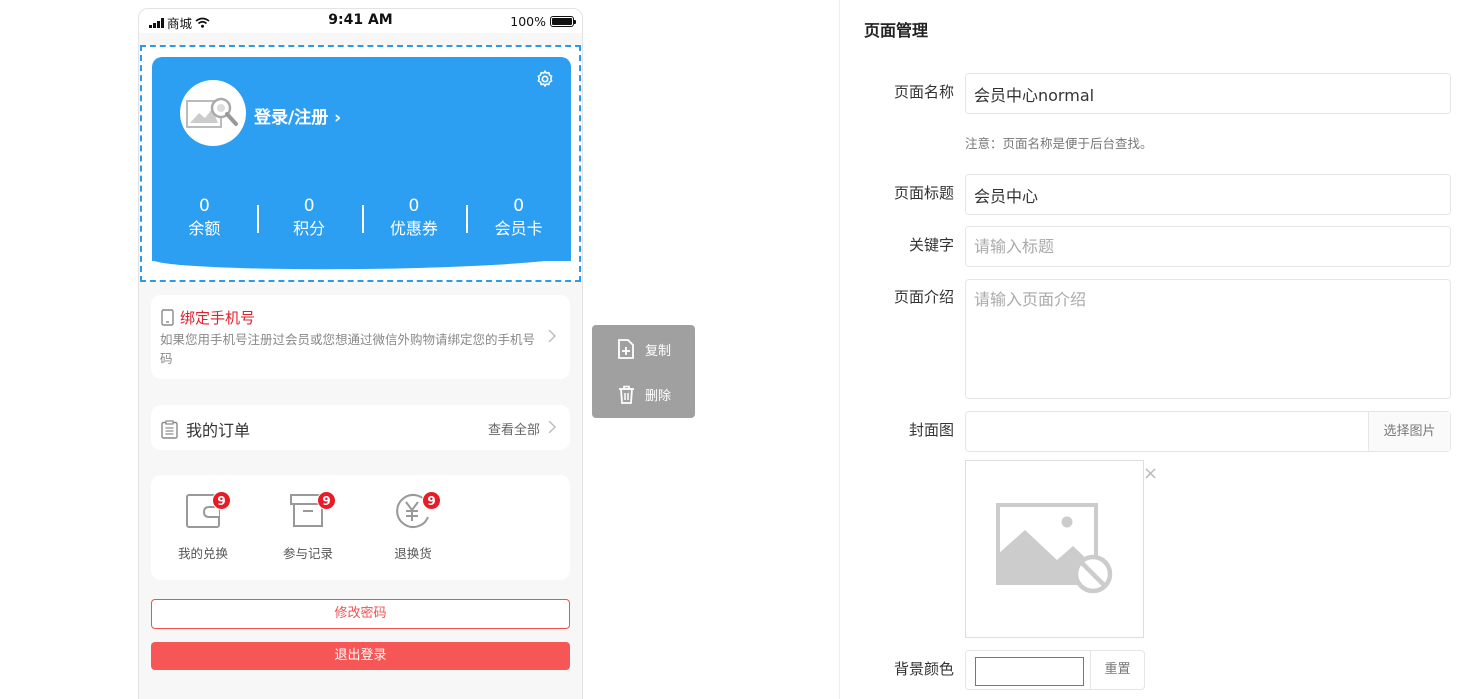  I want to click on status-bar: 商城 9:41 AM 100%, so click(360, 21).